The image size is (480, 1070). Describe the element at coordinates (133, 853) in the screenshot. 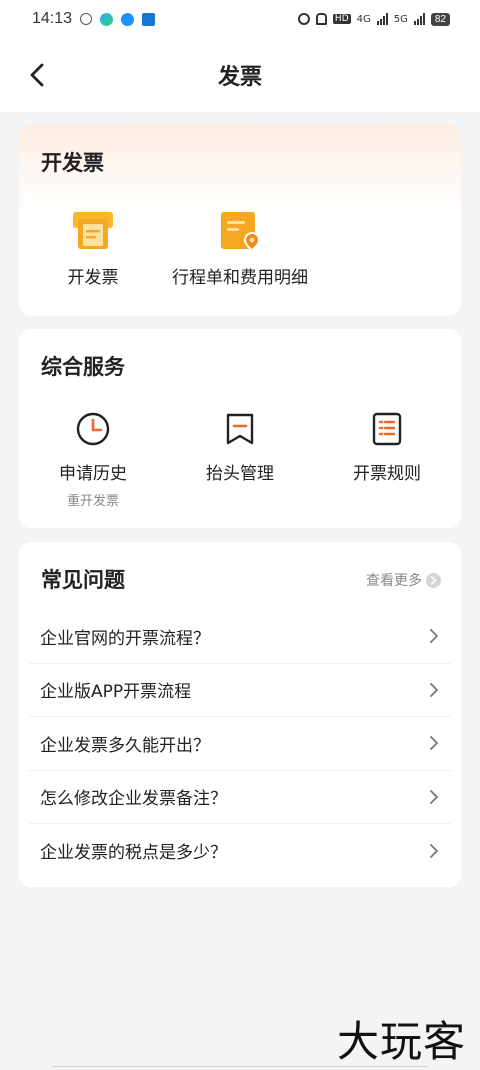

I see `faq-item-text: 企业发票的税点是多少？` at that location.